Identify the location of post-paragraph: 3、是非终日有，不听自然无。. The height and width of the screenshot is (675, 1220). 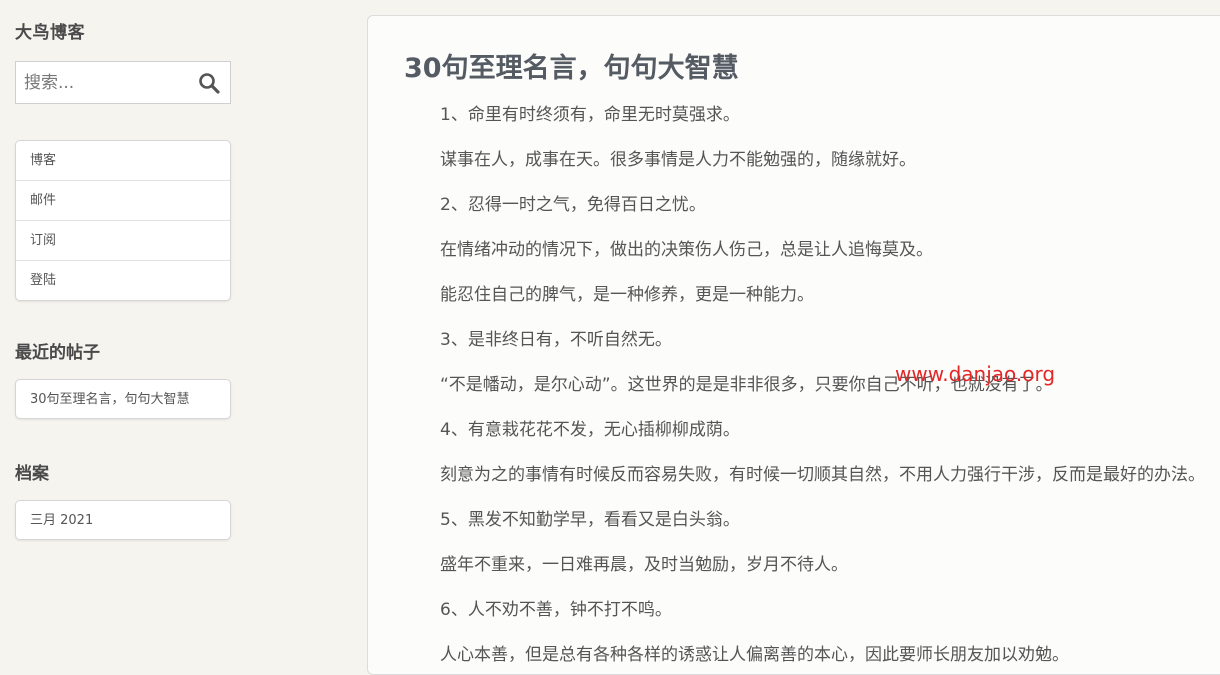
(556, 340).